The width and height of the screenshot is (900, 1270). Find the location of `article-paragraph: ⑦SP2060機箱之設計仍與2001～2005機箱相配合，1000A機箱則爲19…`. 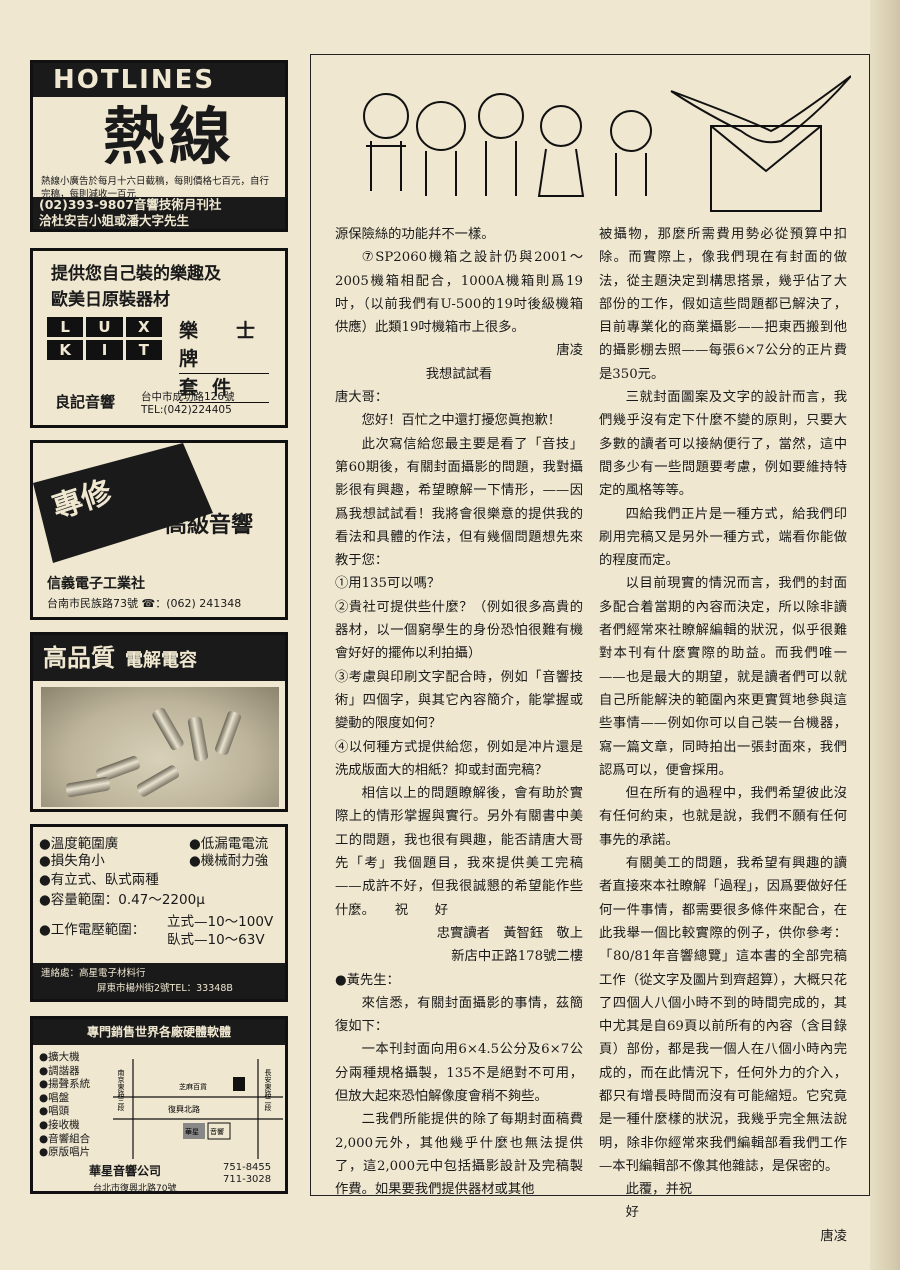

article-paragraph: ⑦SP2060機箱之設計仍與2001～2005機箱相配合，1000A機箱則爲19… is located at coordinates (459, 293).